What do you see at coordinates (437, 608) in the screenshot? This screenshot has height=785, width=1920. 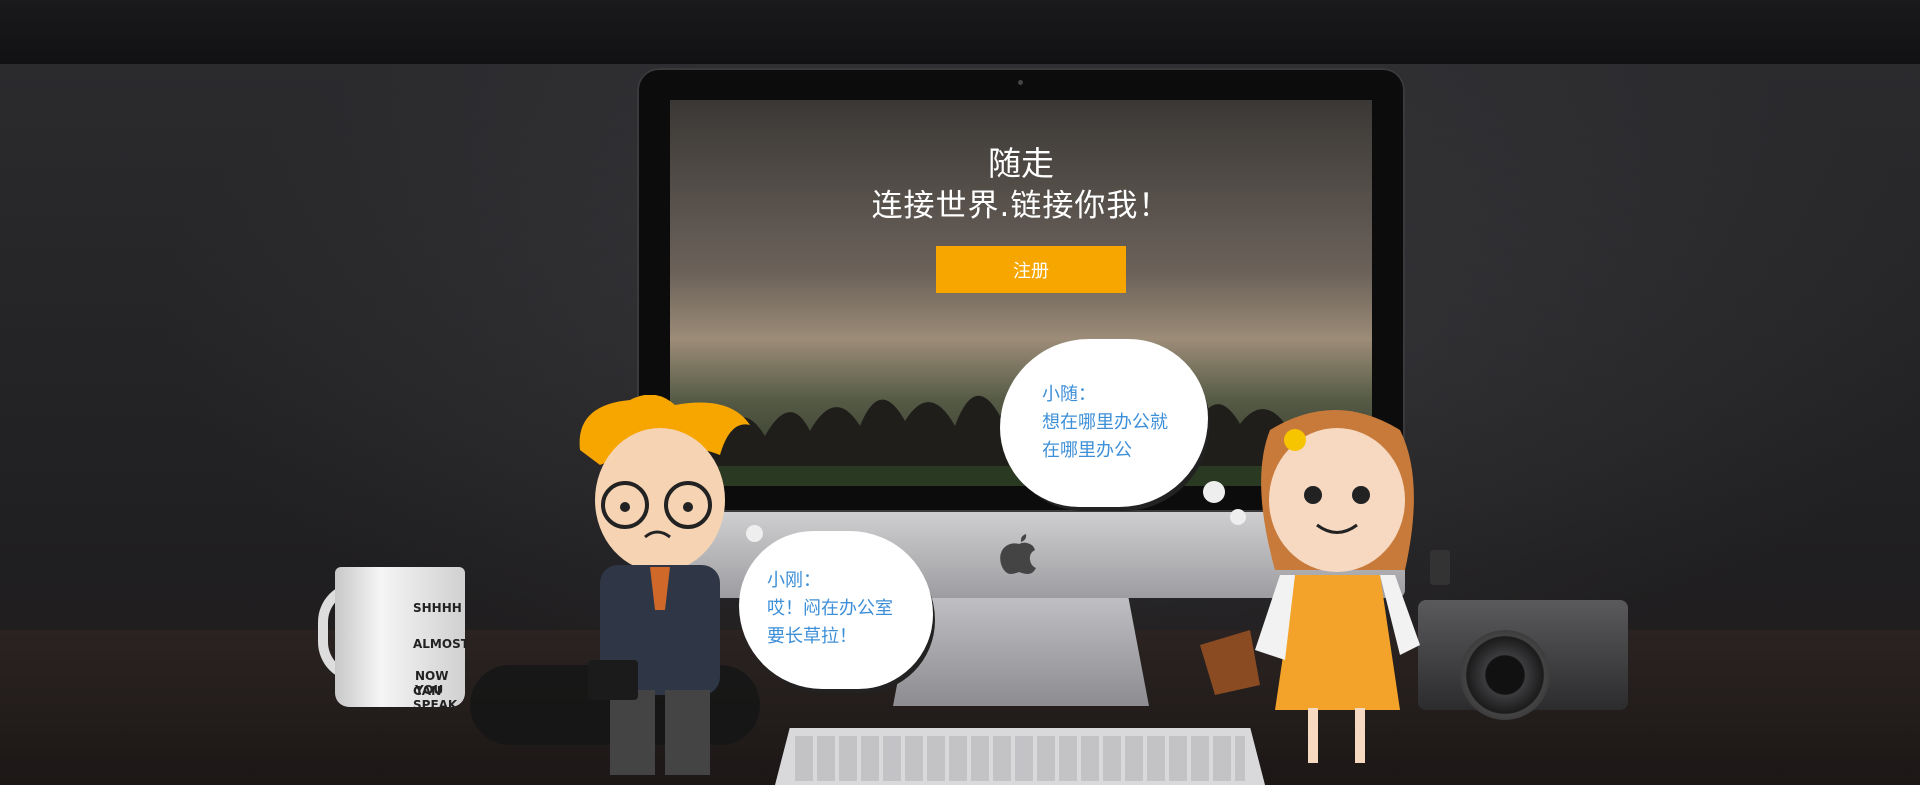 I see `mug-text-1: SHHHH` at bounding box center [437, 608].